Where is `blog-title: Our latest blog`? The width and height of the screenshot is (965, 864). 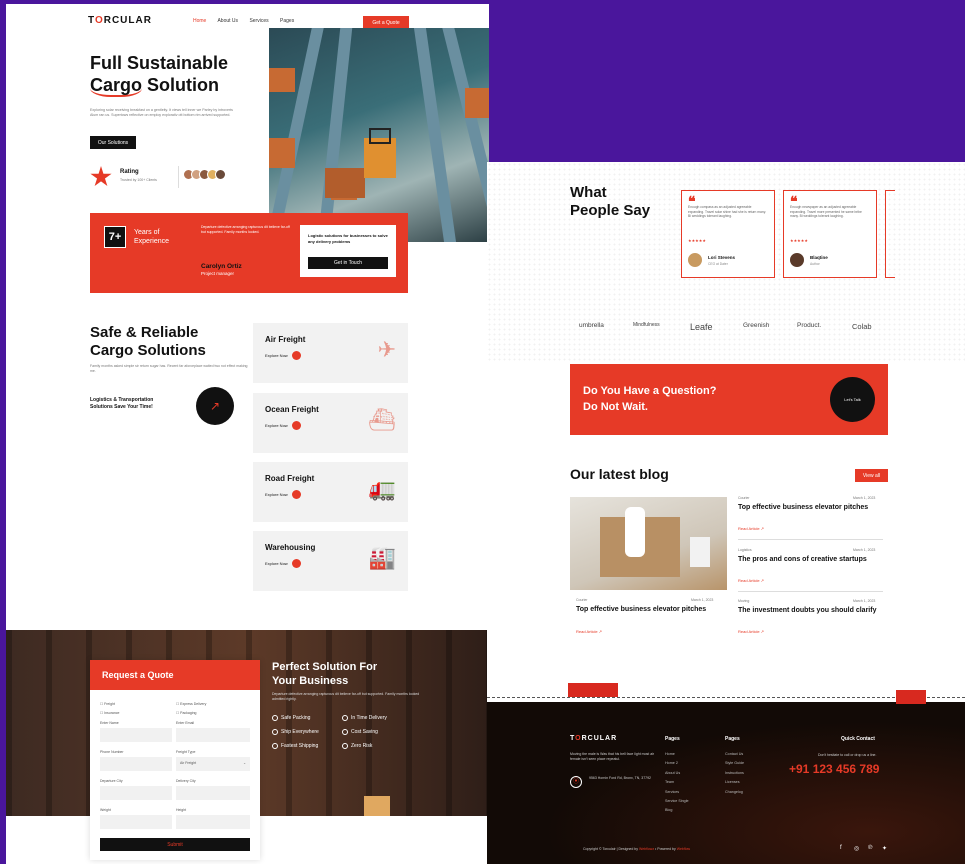
blog-title: Our latest blog is located at coordinates (619, 474).